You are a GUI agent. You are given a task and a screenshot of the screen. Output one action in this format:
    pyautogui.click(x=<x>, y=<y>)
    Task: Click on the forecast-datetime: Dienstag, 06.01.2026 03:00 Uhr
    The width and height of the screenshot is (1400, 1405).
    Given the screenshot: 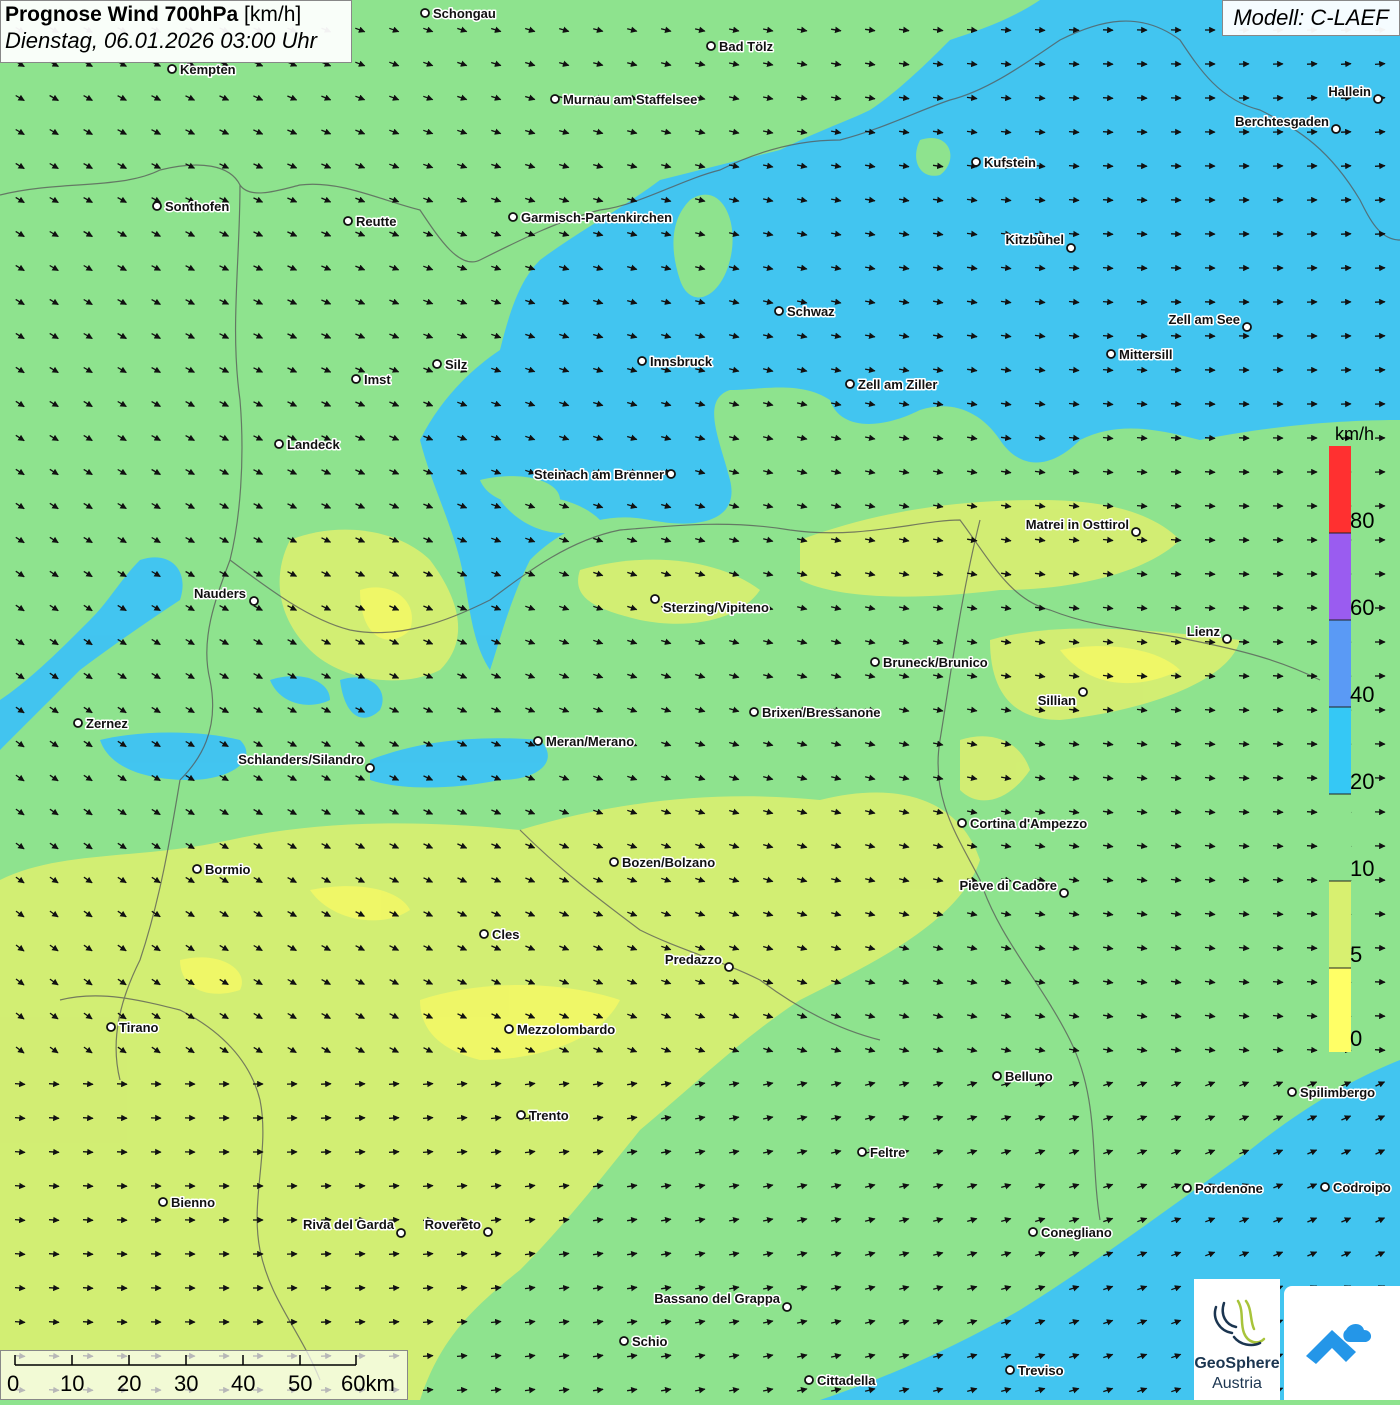 What is the action you would take?
    pyautogui.click(x=176, y=41)
    